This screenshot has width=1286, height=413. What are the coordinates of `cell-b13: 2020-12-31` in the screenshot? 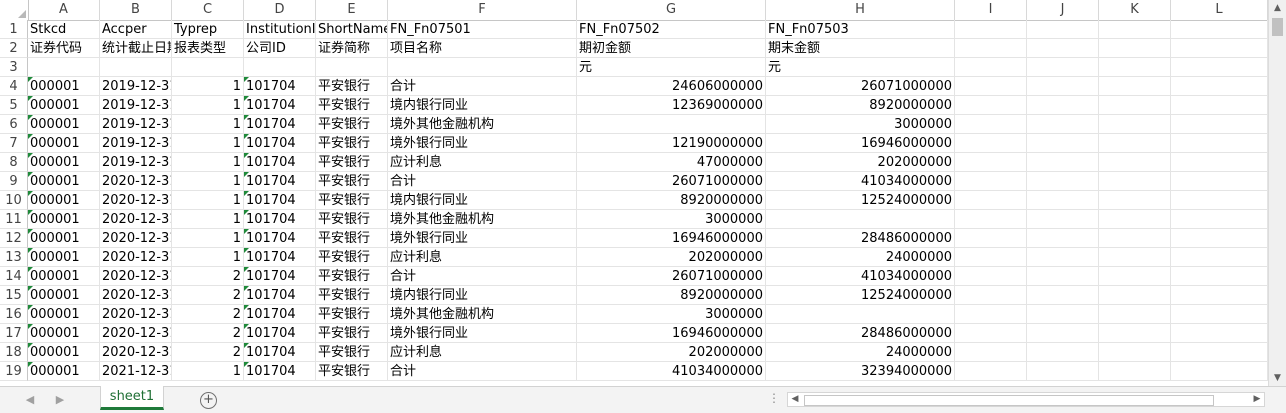 It's located at (136, 257).